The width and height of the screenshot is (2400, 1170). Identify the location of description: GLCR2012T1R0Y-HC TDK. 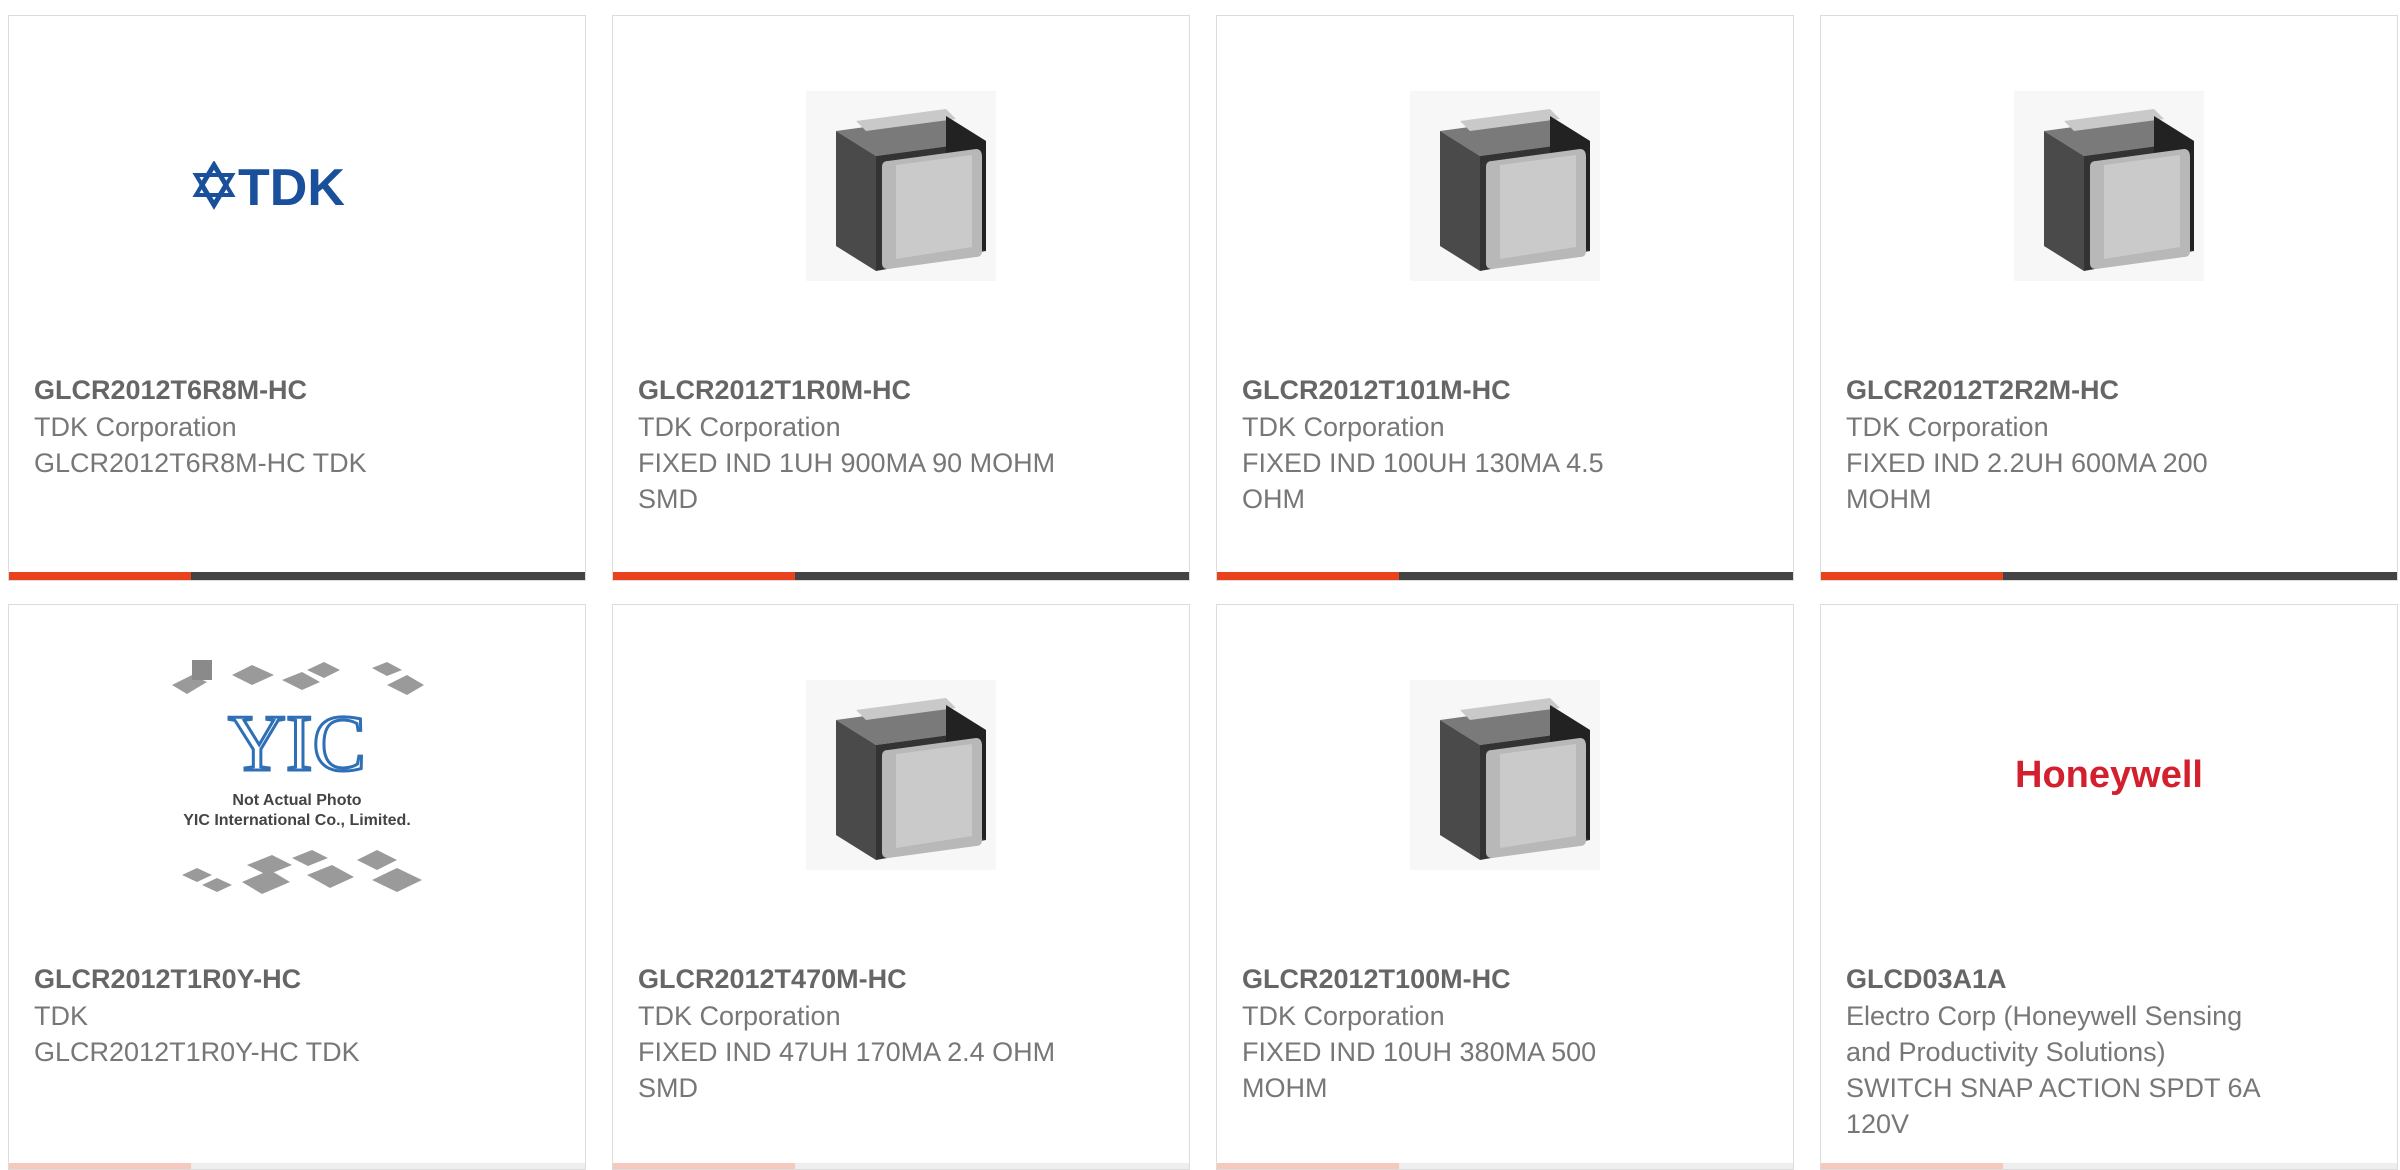
(197, 1052).